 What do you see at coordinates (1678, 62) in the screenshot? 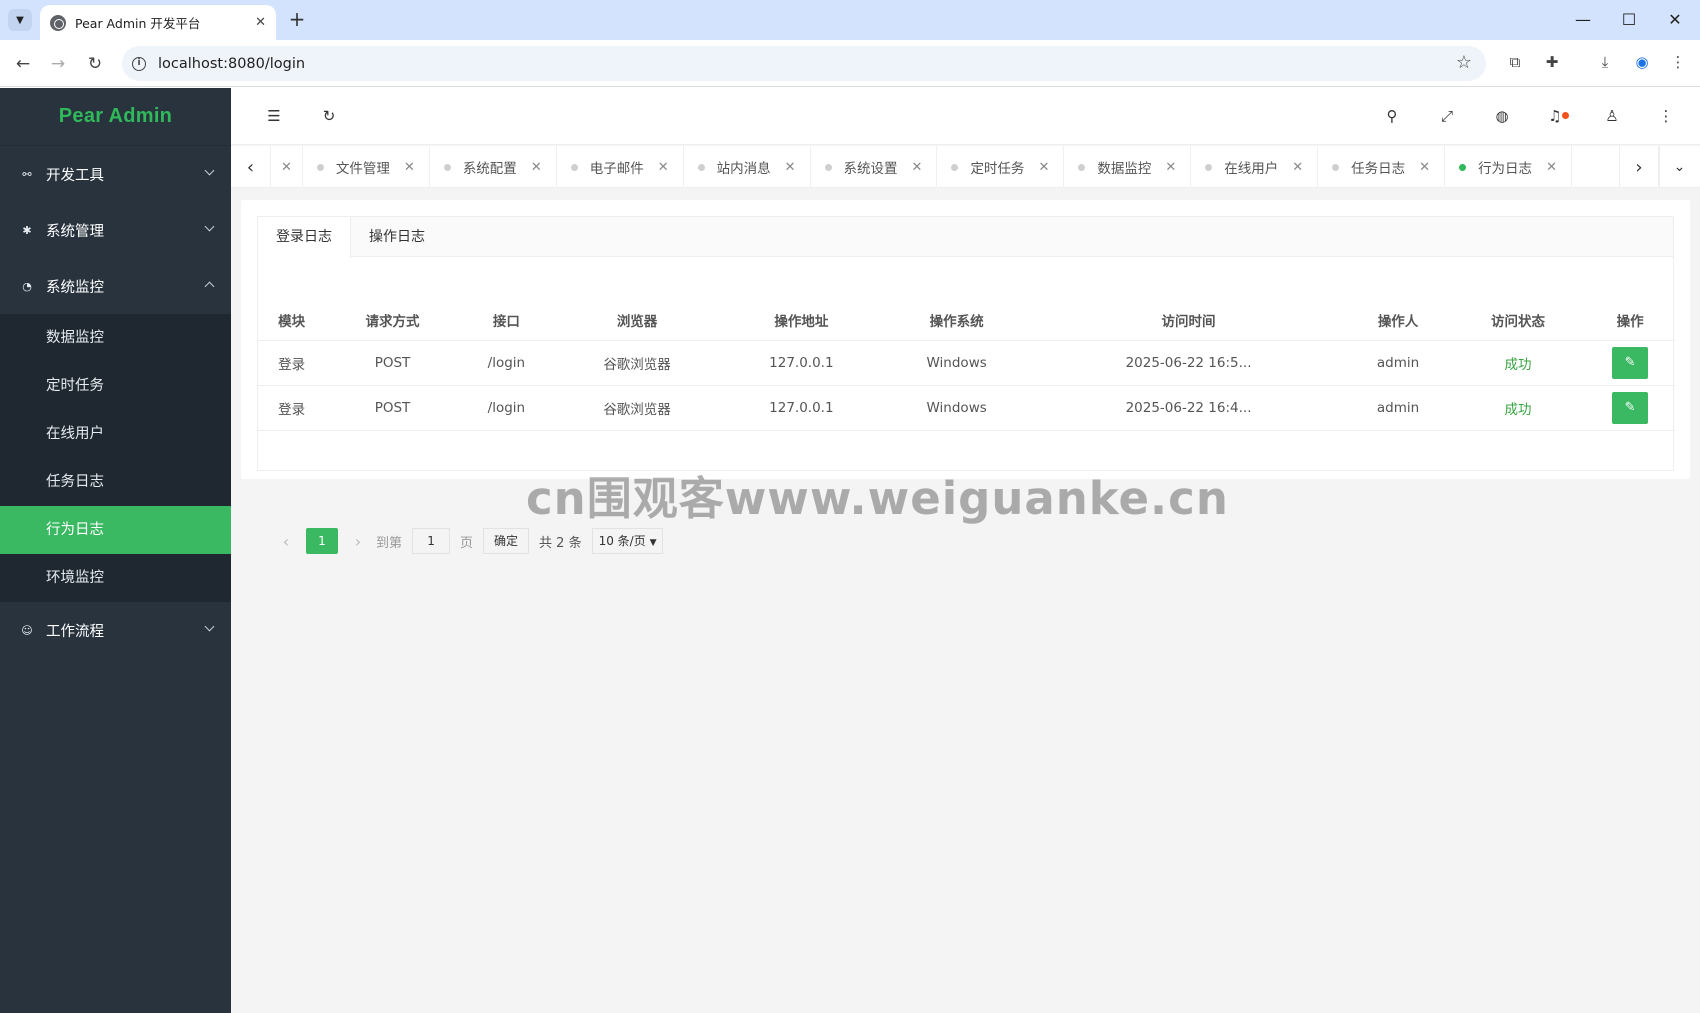
I see `browser-menu-icon: ⋮` at bounding box center [1678, 62].